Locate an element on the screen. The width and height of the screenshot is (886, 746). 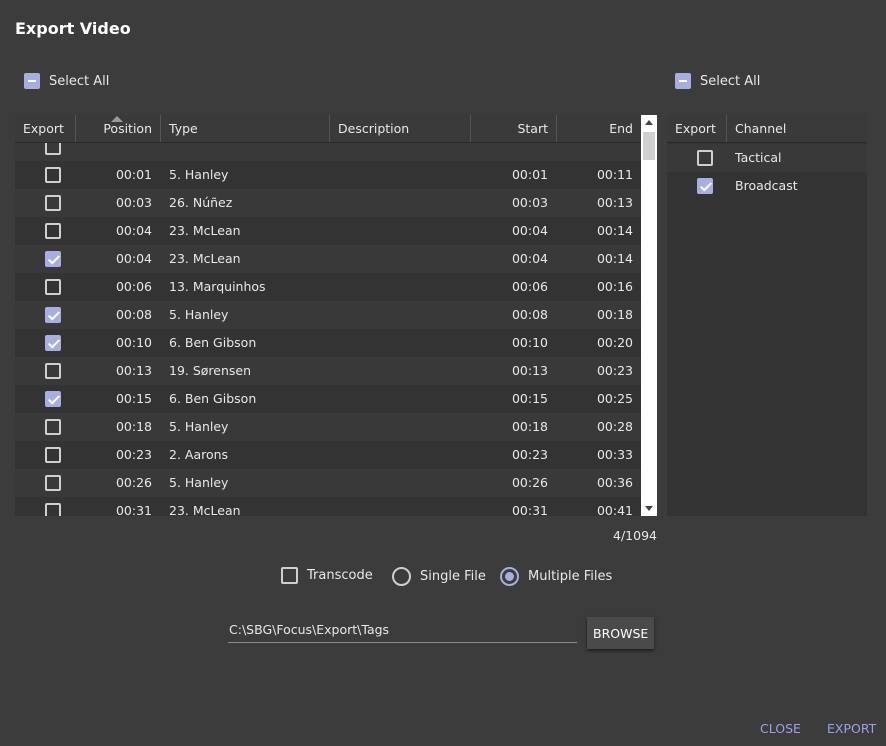
select-all-exports: Select All is located at coordinates (66, 81).